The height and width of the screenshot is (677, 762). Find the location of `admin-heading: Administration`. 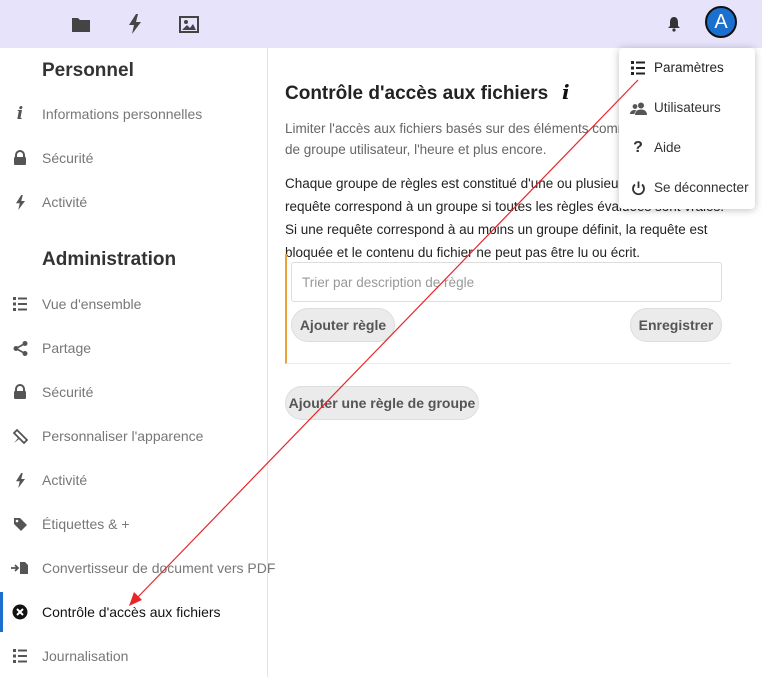

admin-heading: Administration is located at coordinates (109, 259).